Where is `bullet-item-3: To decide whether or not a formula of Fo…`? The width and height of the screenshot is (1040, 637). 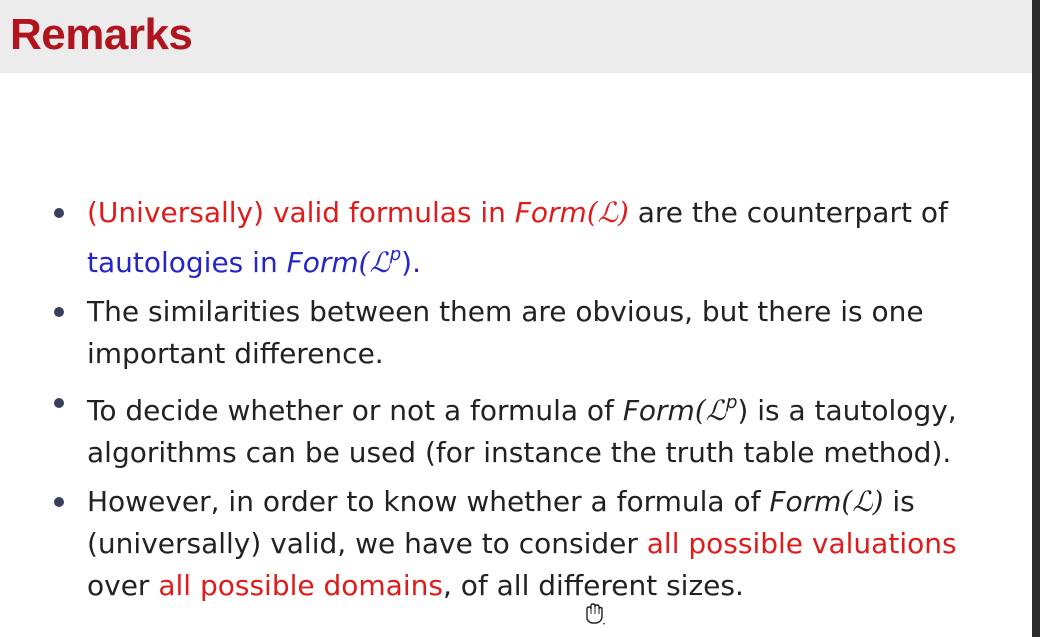 bullet-item-3: To decide whether or not a formula of Fo… is located at coordinates (515, 428).